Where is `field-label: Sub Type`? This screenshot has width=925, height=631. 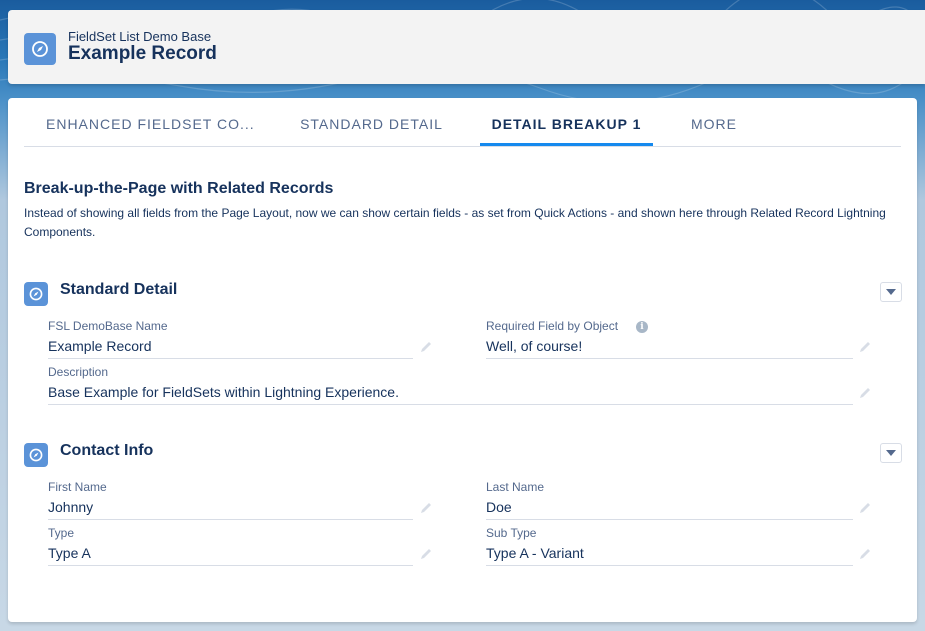
field-label: Sub Type is located at coordinates (511, 533).